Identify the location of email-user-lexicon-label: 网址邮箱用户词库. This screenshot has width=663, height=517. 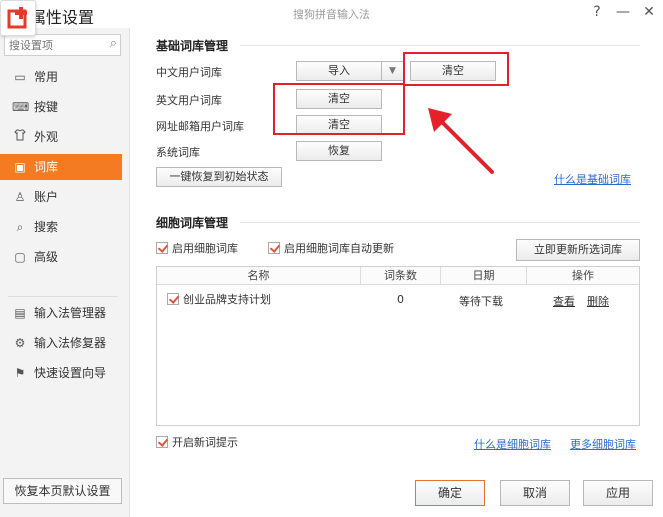
(200, 126).